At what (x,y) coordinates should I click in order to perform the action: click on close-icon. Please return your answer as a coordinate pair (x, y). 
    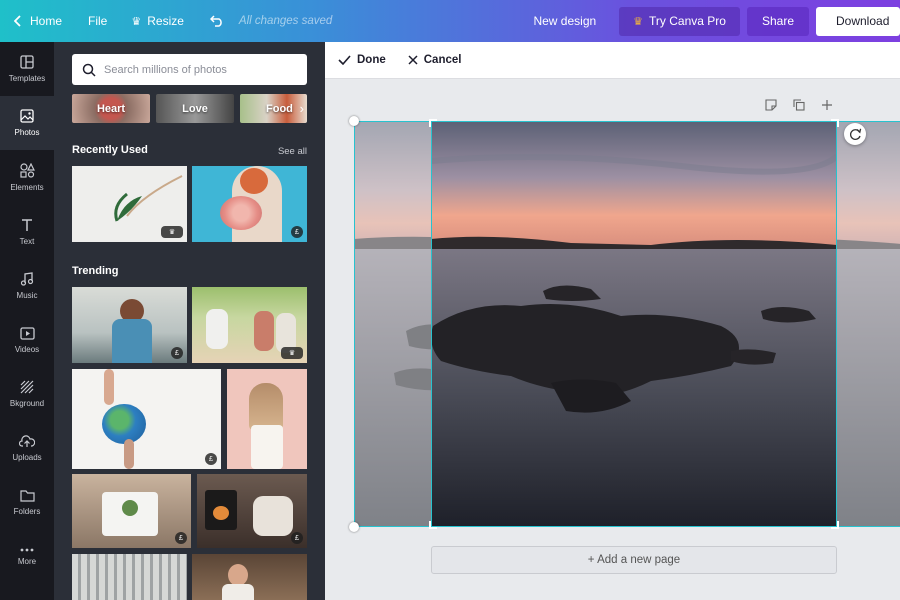
    Looking at the image, I should click on (413, 60).